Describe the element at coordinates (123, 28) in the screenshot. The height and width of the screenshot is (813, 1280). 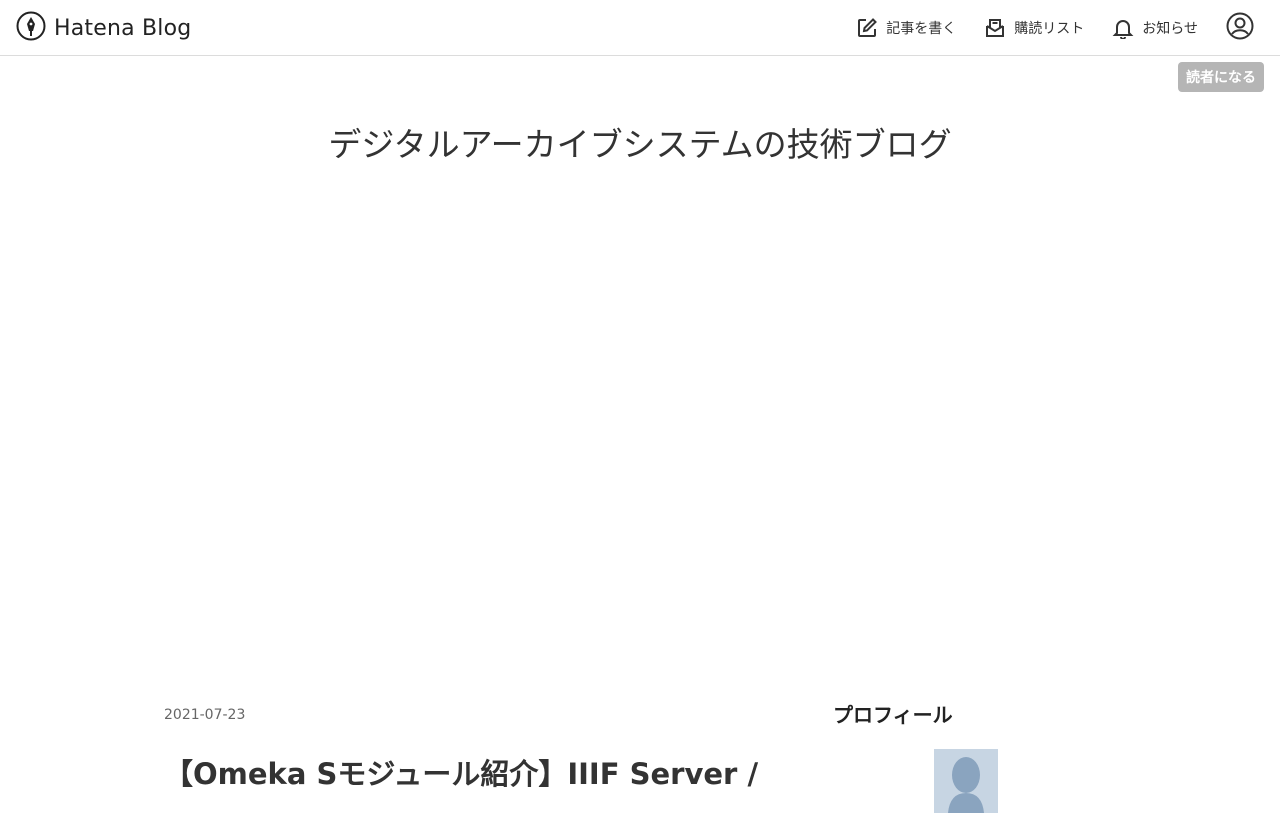
I see `brand-name: Hatena Blog` at that location.